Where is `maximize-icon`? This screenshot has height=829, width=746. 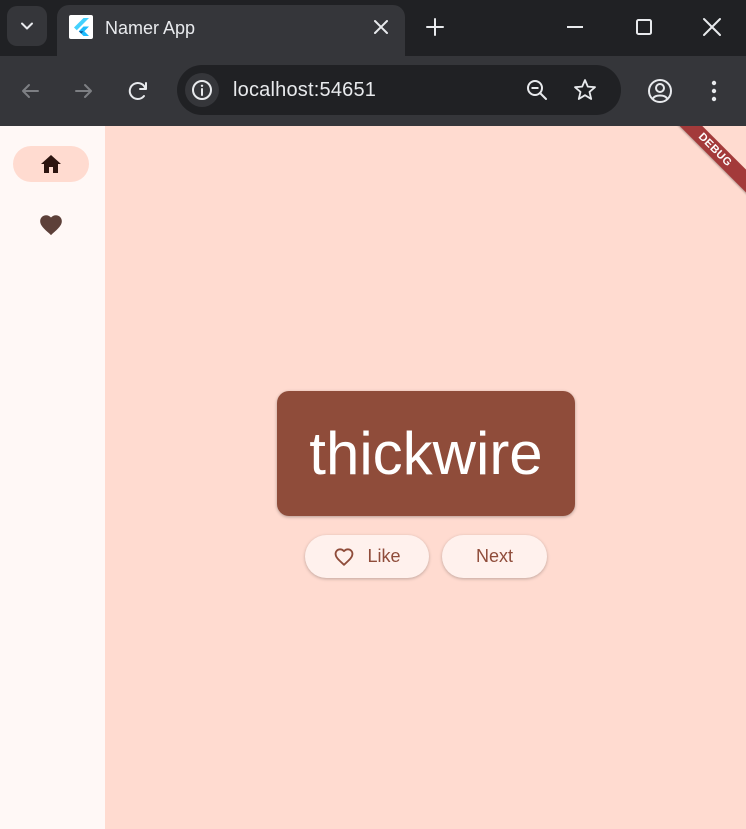 maximize-icon is located at coordinates (644, 27).